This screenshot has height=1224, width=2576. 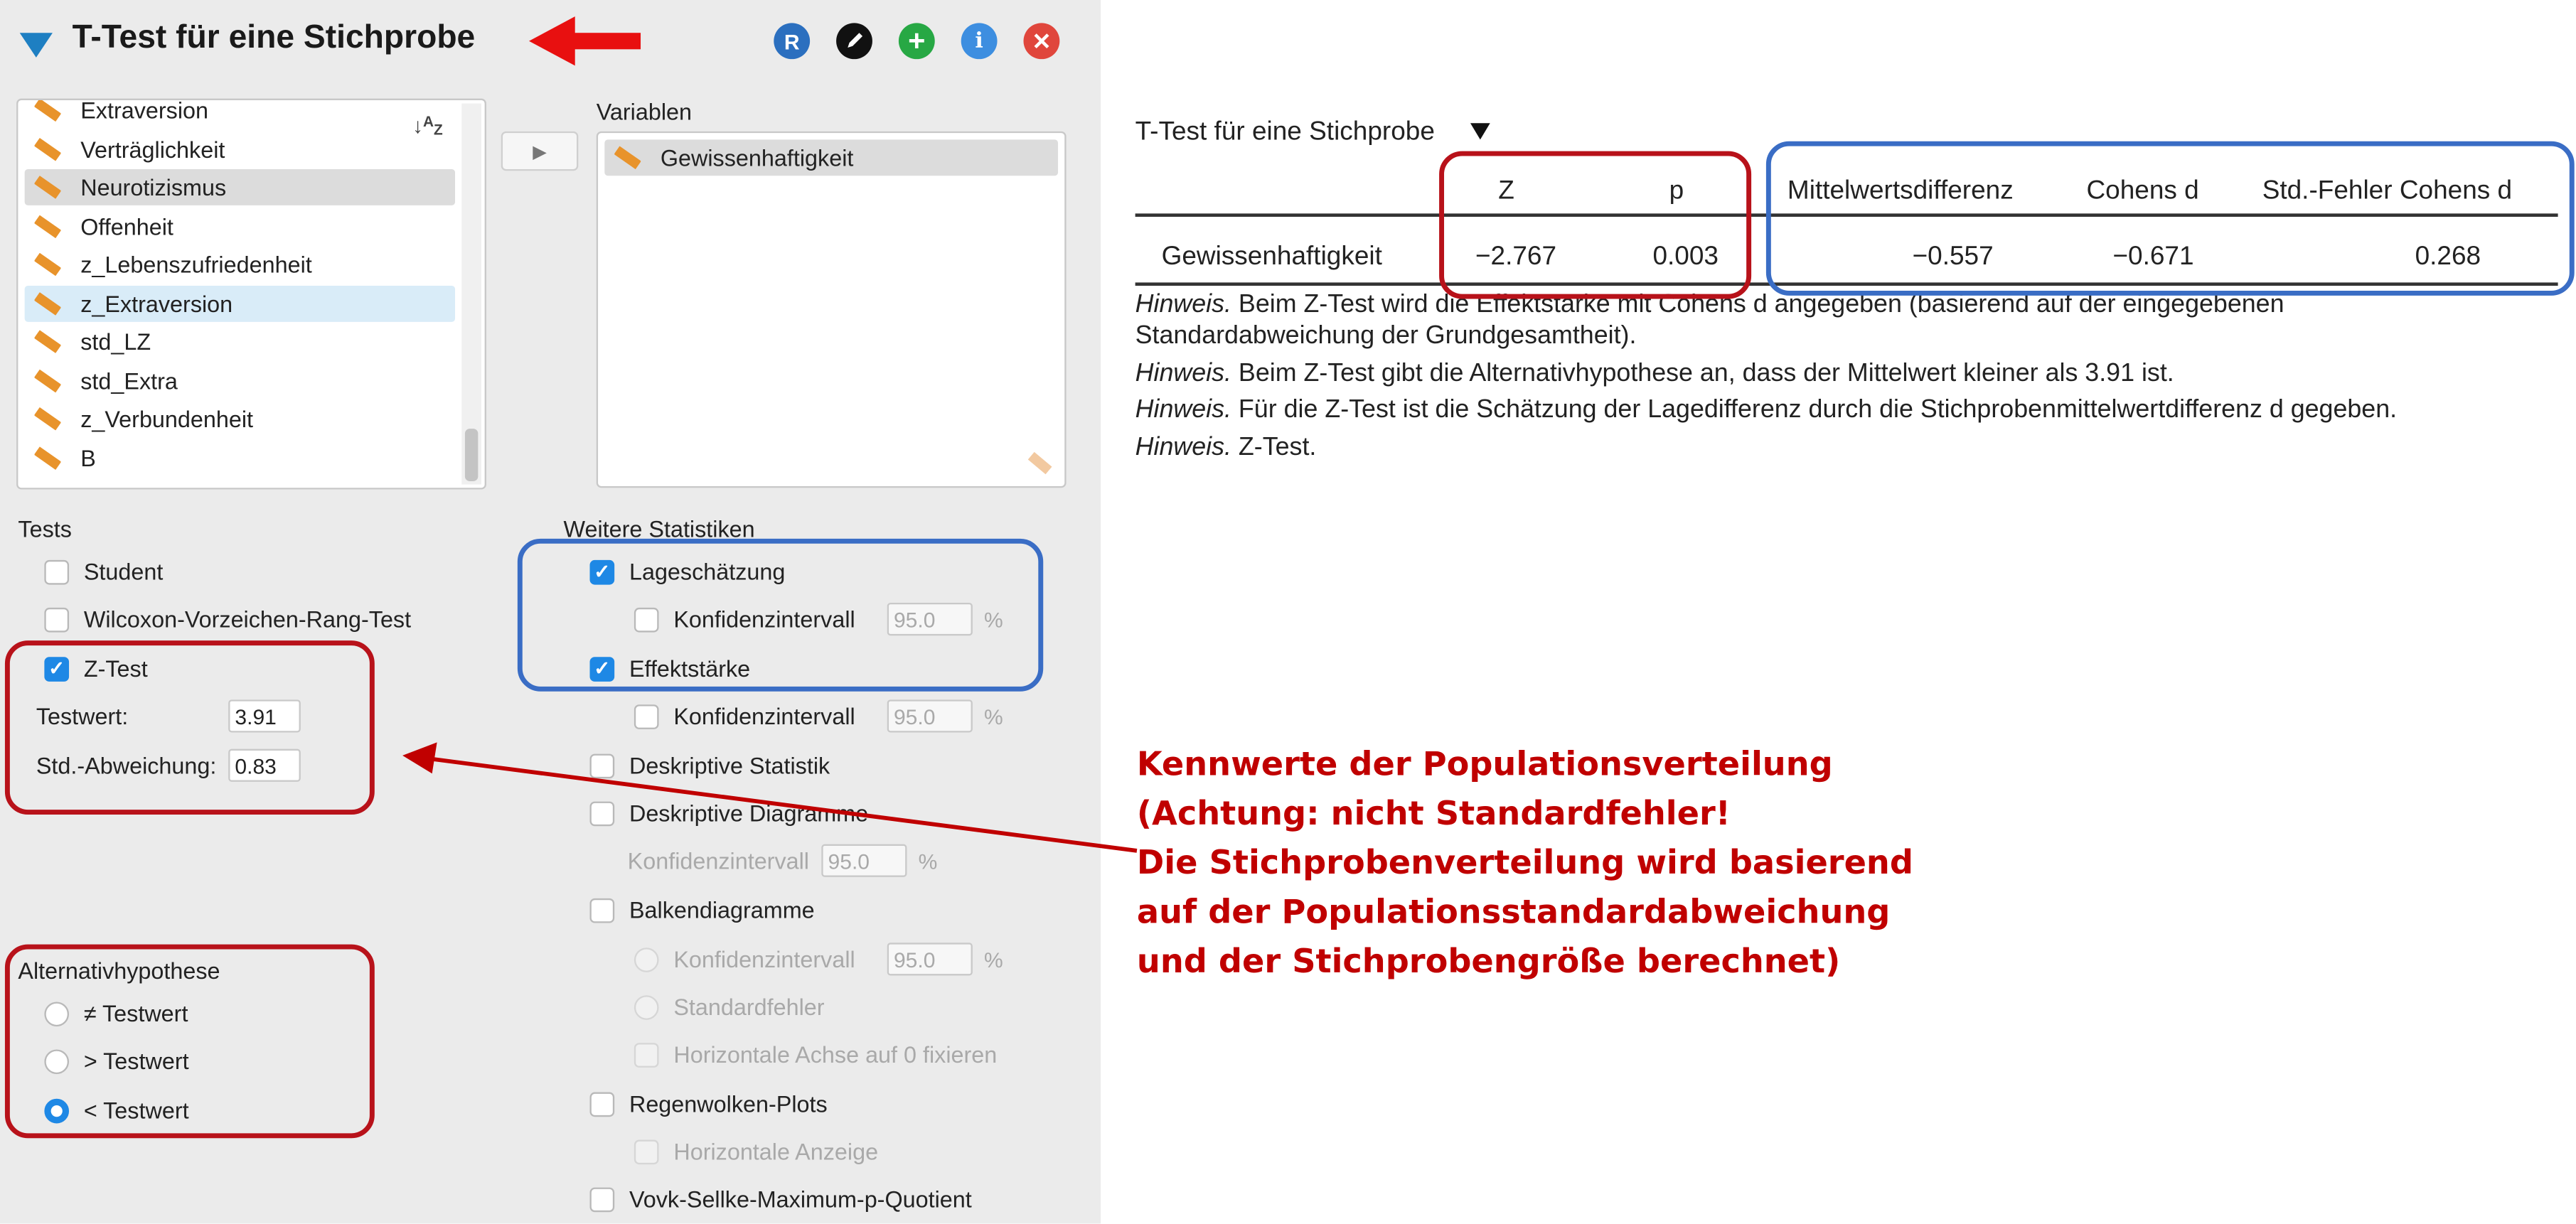 I want to click on annotation-line-2: (Achtung: nicht Standardfehler!, so click(x=1433, y=813).